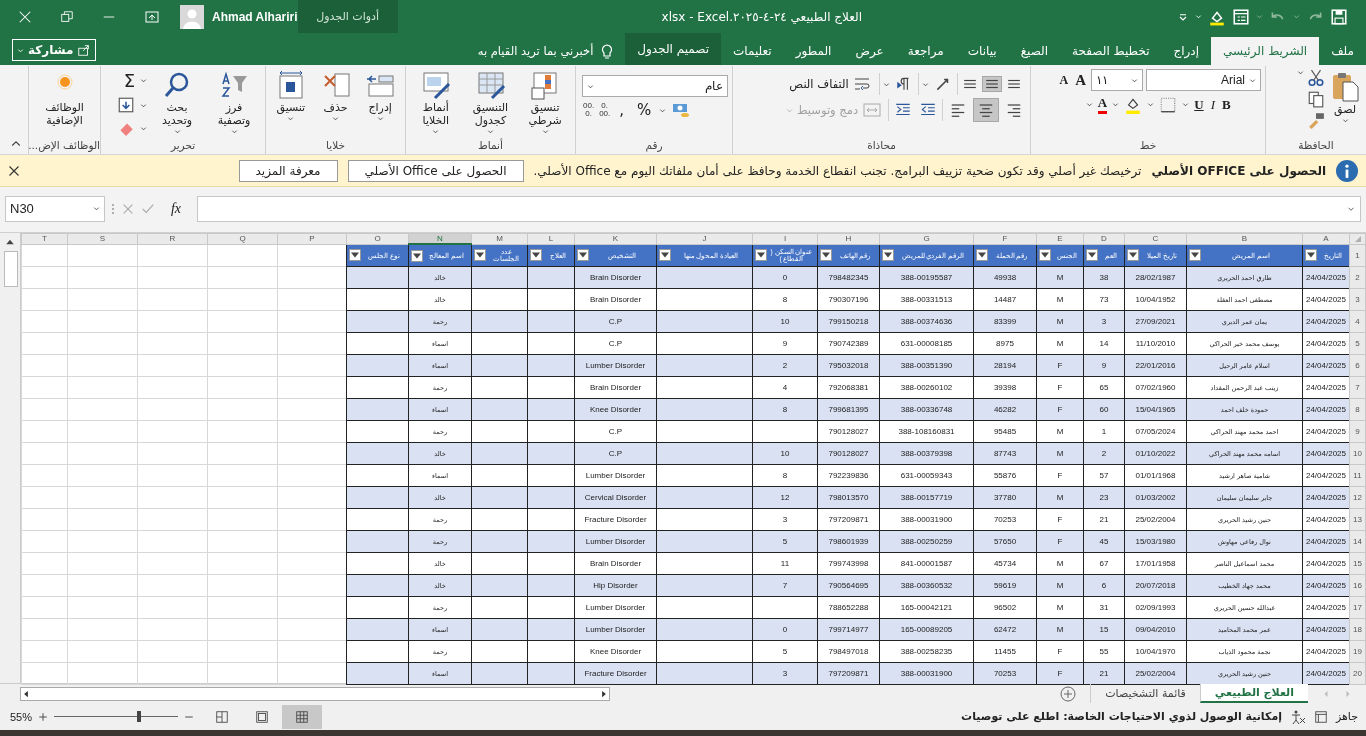  I want to click on column-header: D, so click(1104, 238).